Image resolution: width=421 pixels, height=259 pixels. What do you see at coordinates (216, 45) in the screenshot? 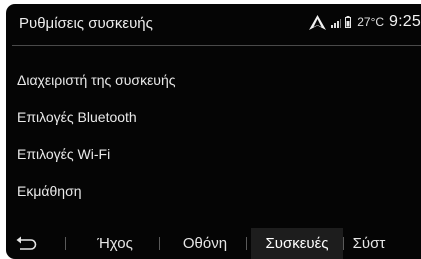
I see `header-divider` at bounding box center [216, 45].